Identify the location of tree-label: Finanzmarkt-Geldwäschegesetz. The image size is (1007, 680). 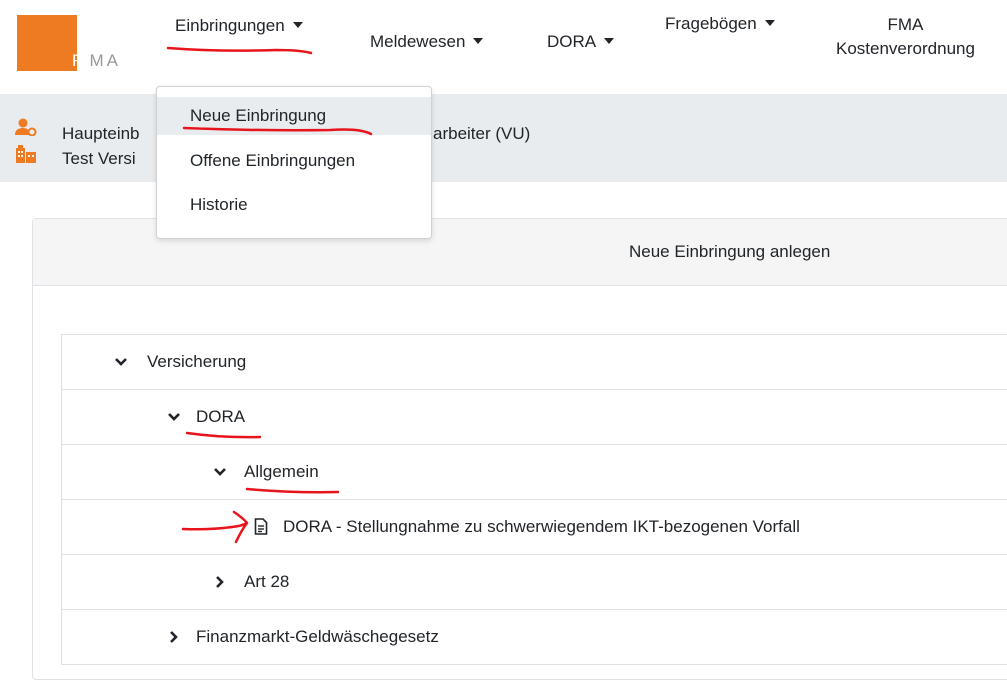
(317, 636).